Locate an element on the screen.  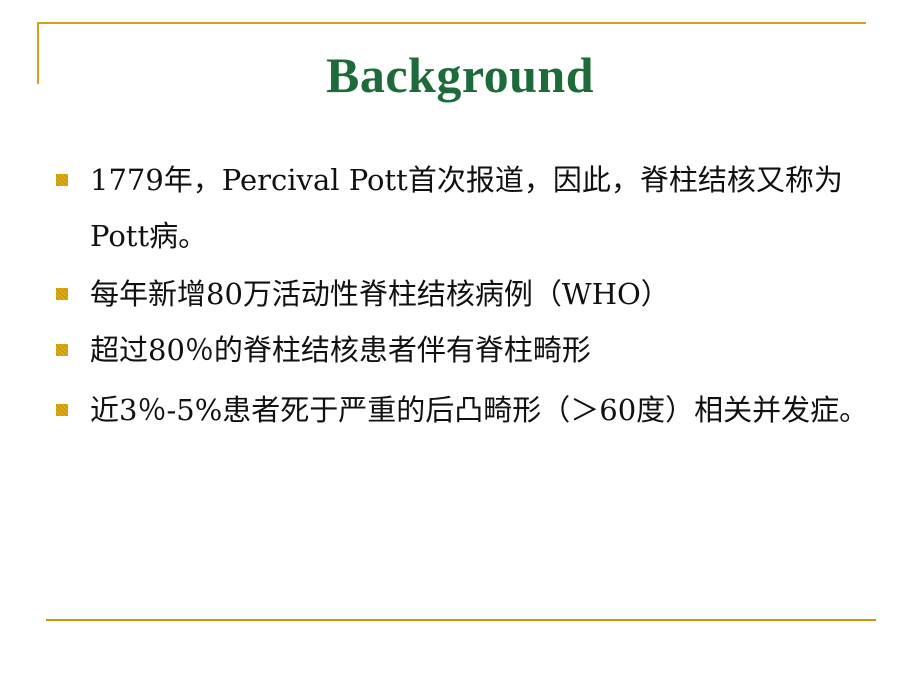
bullet-text: 超过80％的脊柱结核患者伴有脊柱畸形 is located at coordinates (340, 350).